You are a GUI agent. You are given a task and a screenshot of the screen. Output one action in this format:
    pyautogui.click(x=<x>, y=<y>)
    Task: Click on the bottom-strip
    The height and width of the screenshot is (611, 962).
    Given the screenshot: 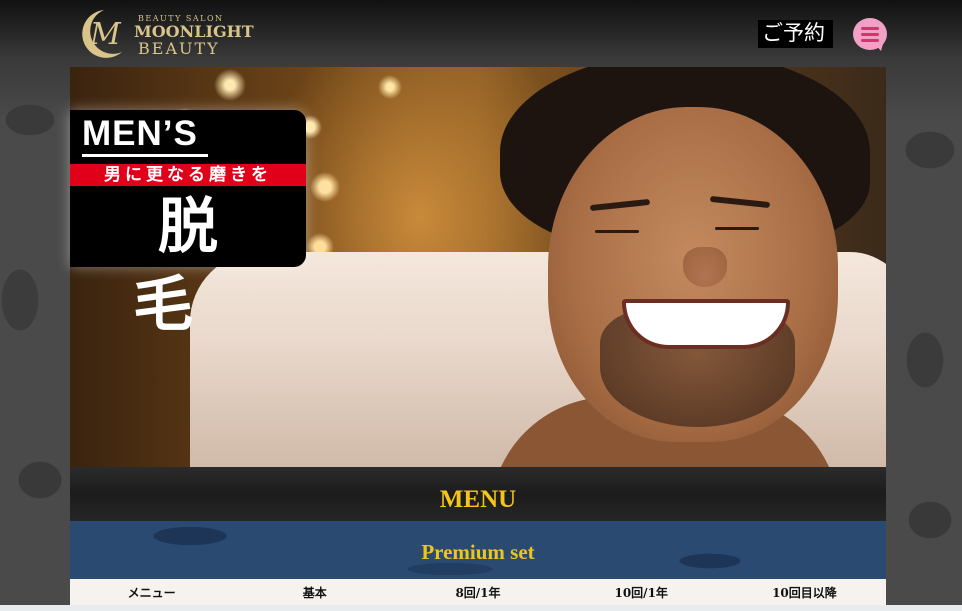 What is the action you would take?
    pyautogui.click(x=481, y=608)
    